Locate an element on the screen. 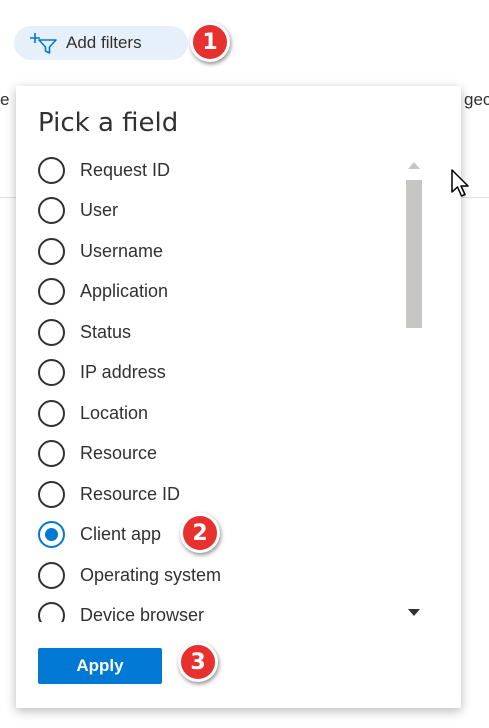 Image resolution: width=489 pixels, height=728 pixels. option-ip-address: IP address is located at coordinates (218, 373).